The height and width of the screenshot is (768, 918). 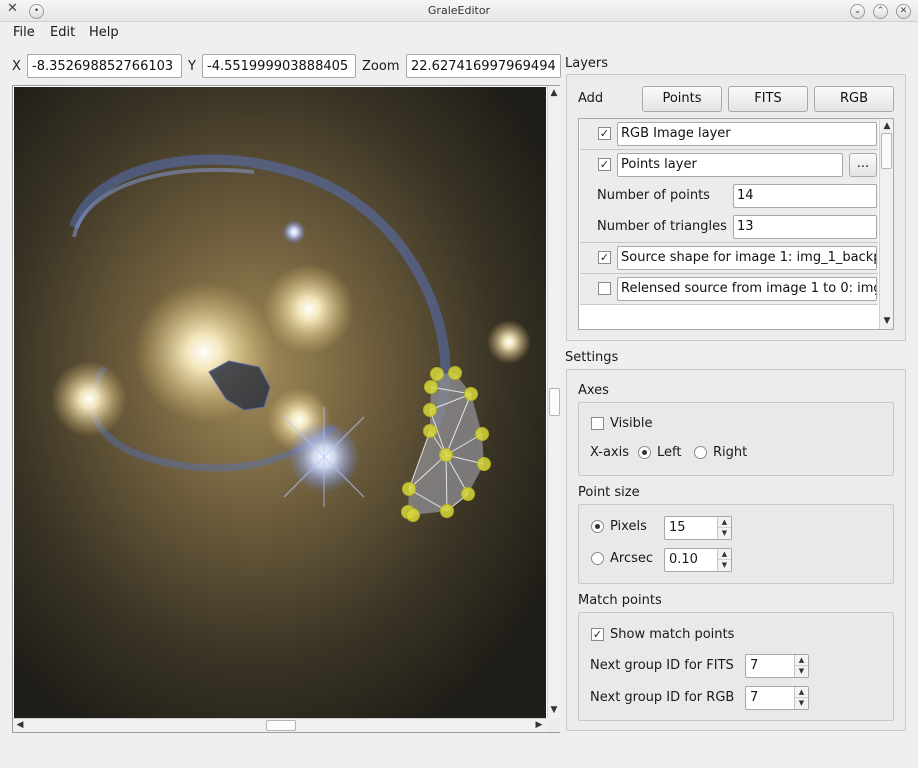 What do you see at coordinates (724, 522) in the screenshot?
I see `pixels-up-arrow: ▲` at bounding box center [724, 522].